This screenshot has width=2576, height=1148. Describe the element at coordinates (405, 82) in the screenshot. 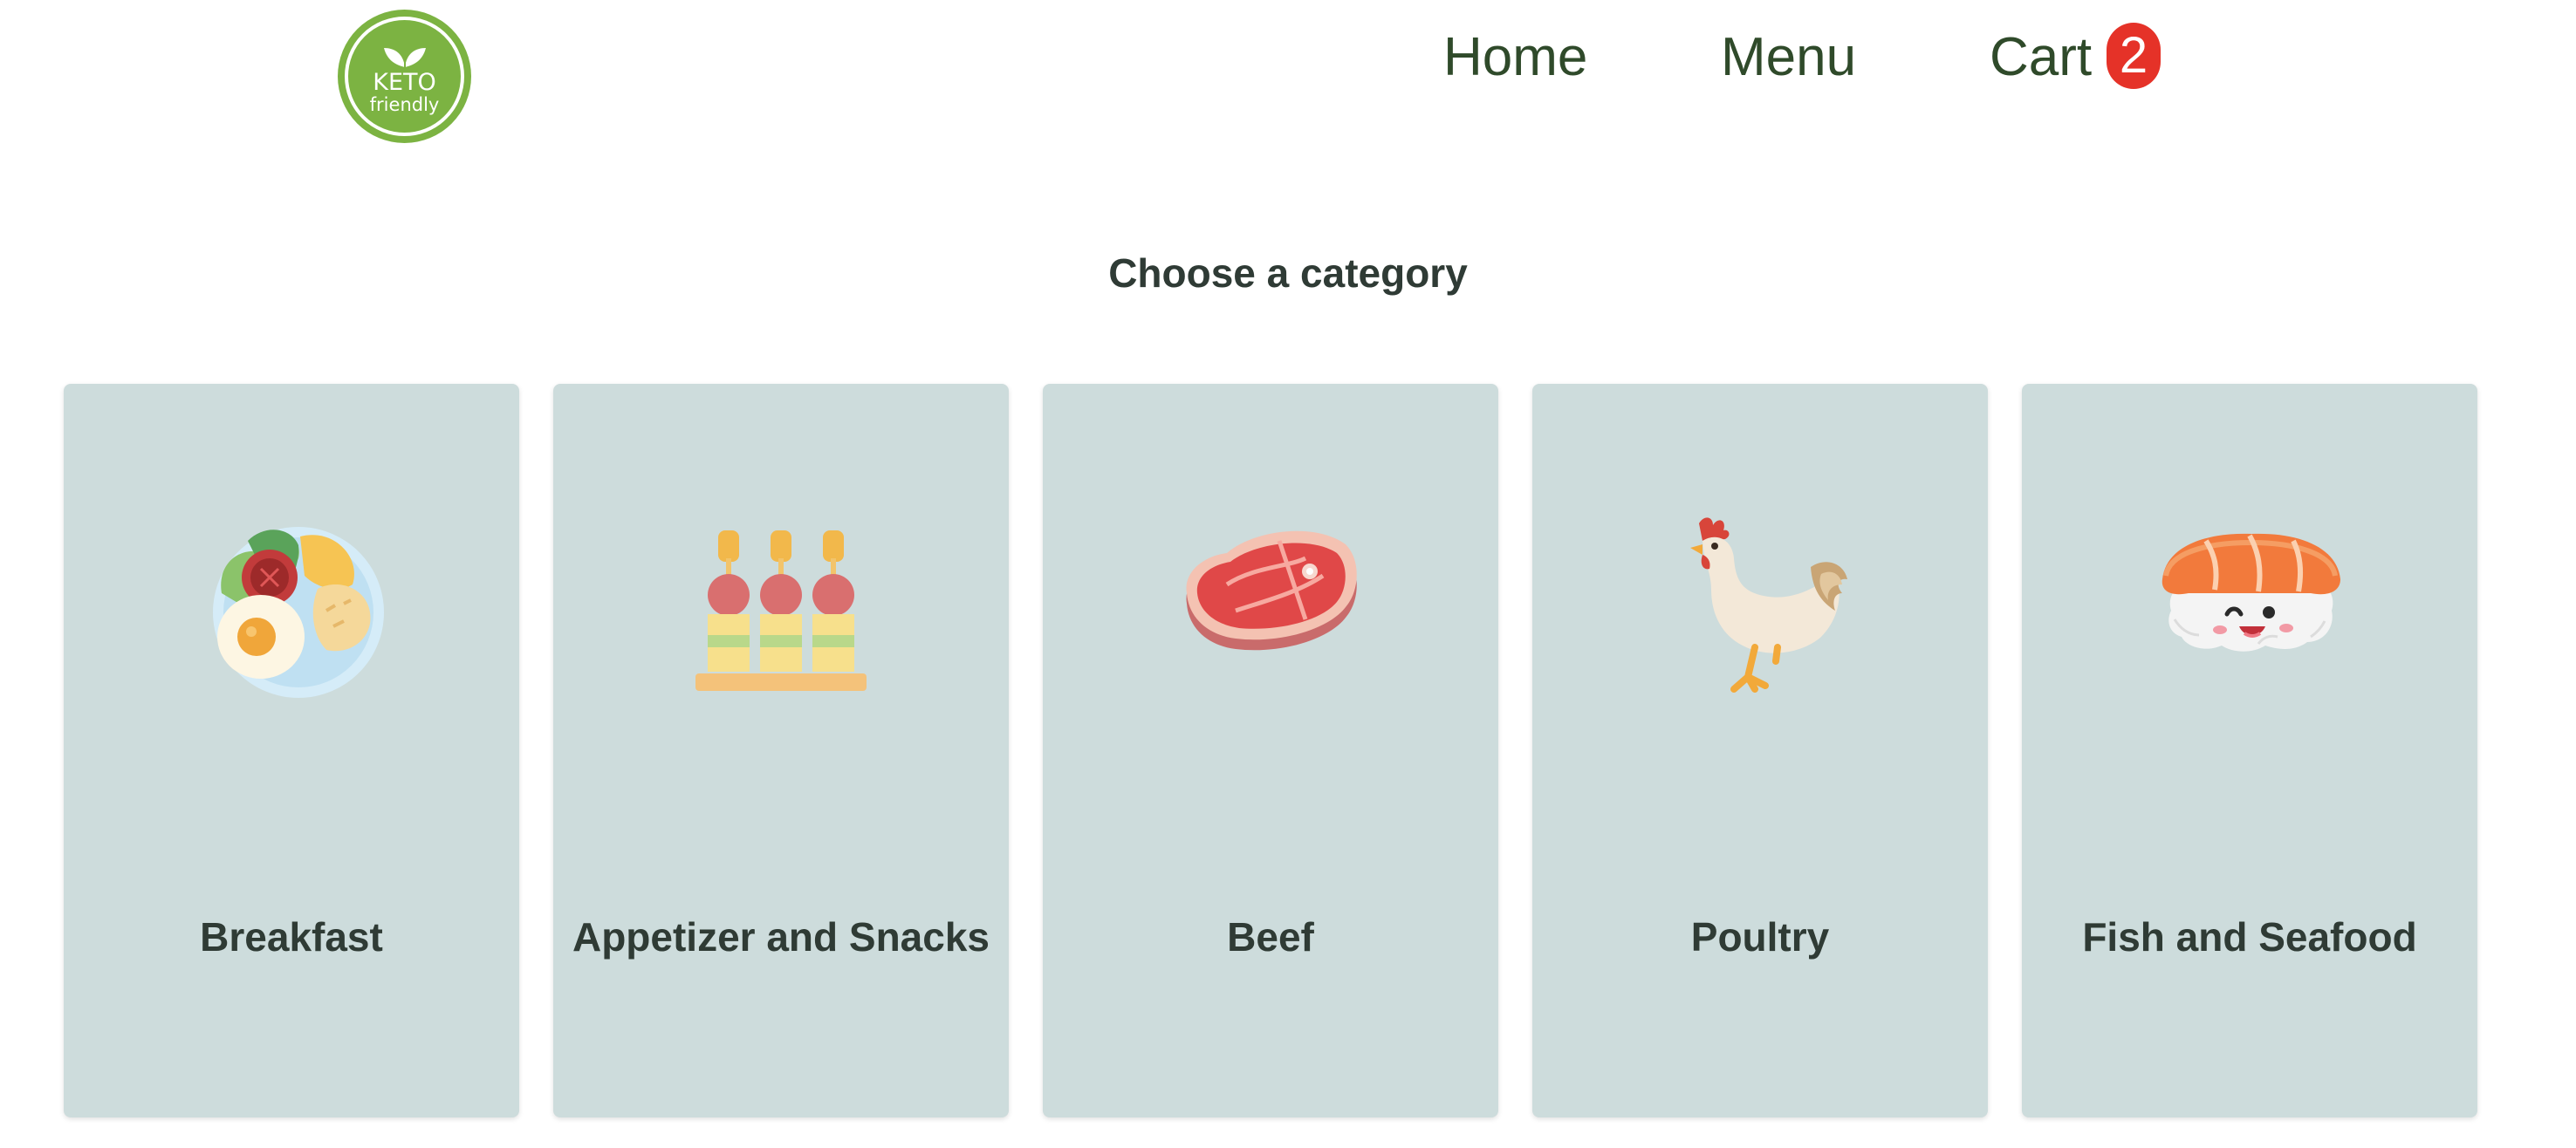

I see `logo-text-keto: KETO` at that location.